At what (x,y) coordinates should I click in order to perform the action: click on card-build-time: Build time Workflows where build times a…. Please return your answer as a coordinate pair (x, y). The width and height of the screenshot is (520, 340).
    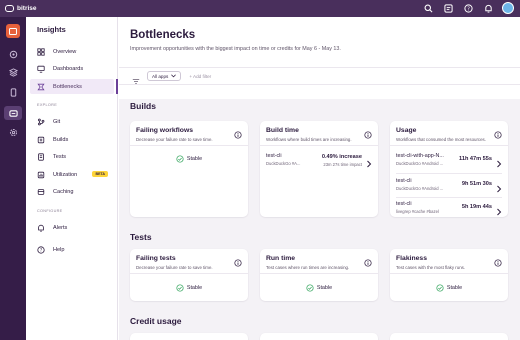
    Looking at the image, I should click on (319, 169).